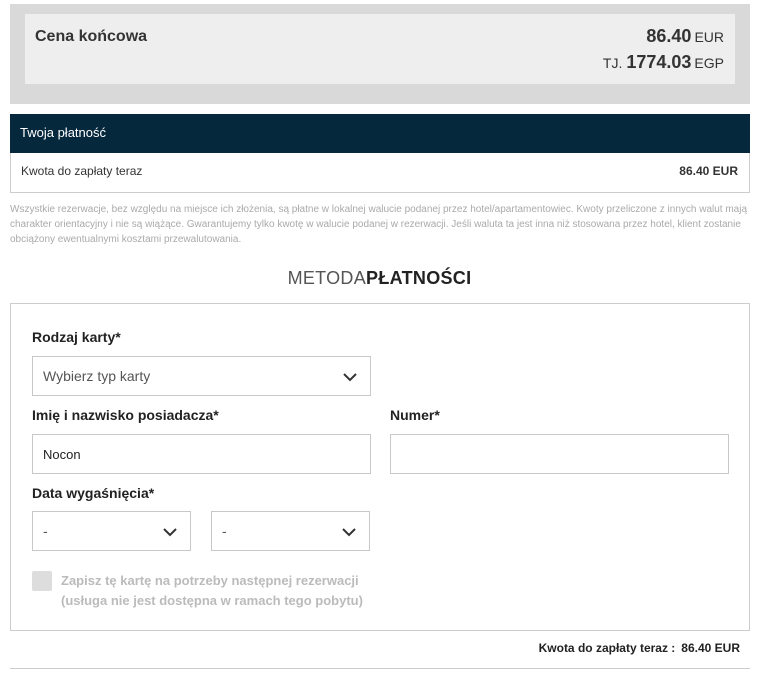  I want to click on card-number-input, so click(559, 454).